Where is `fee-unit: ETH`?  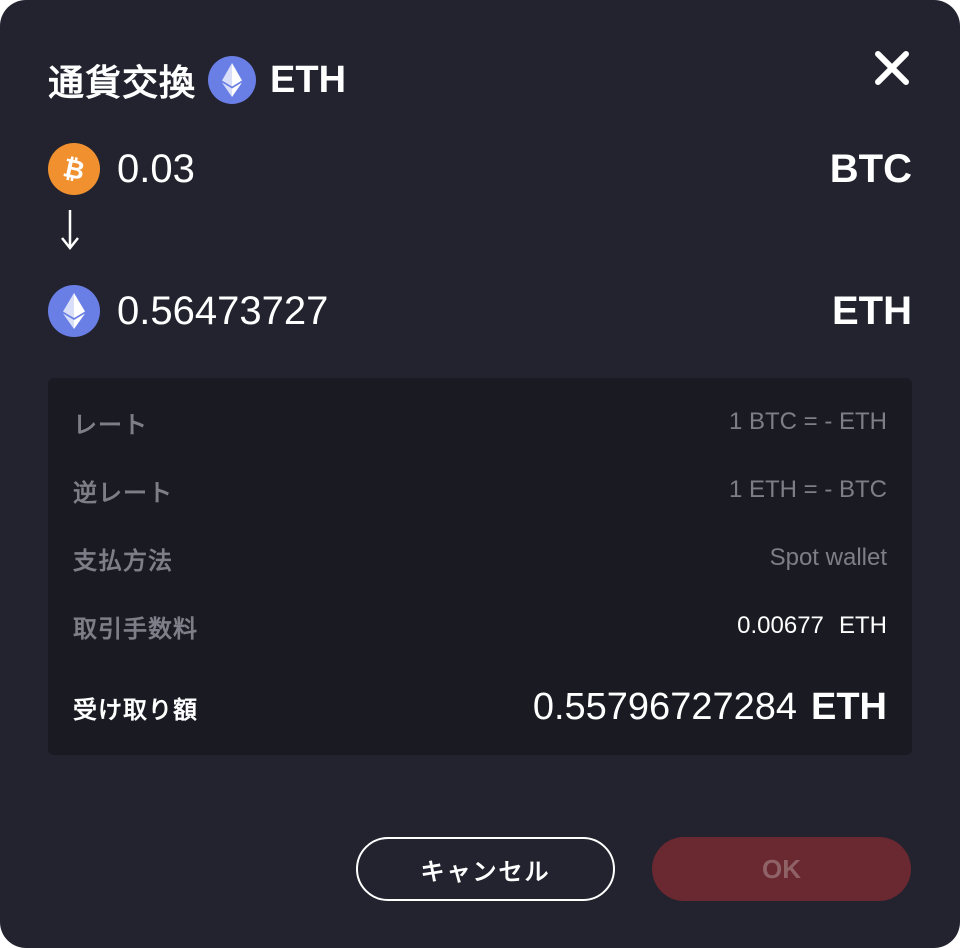
fee-unit: ETH is located at coordinates (863, 625).